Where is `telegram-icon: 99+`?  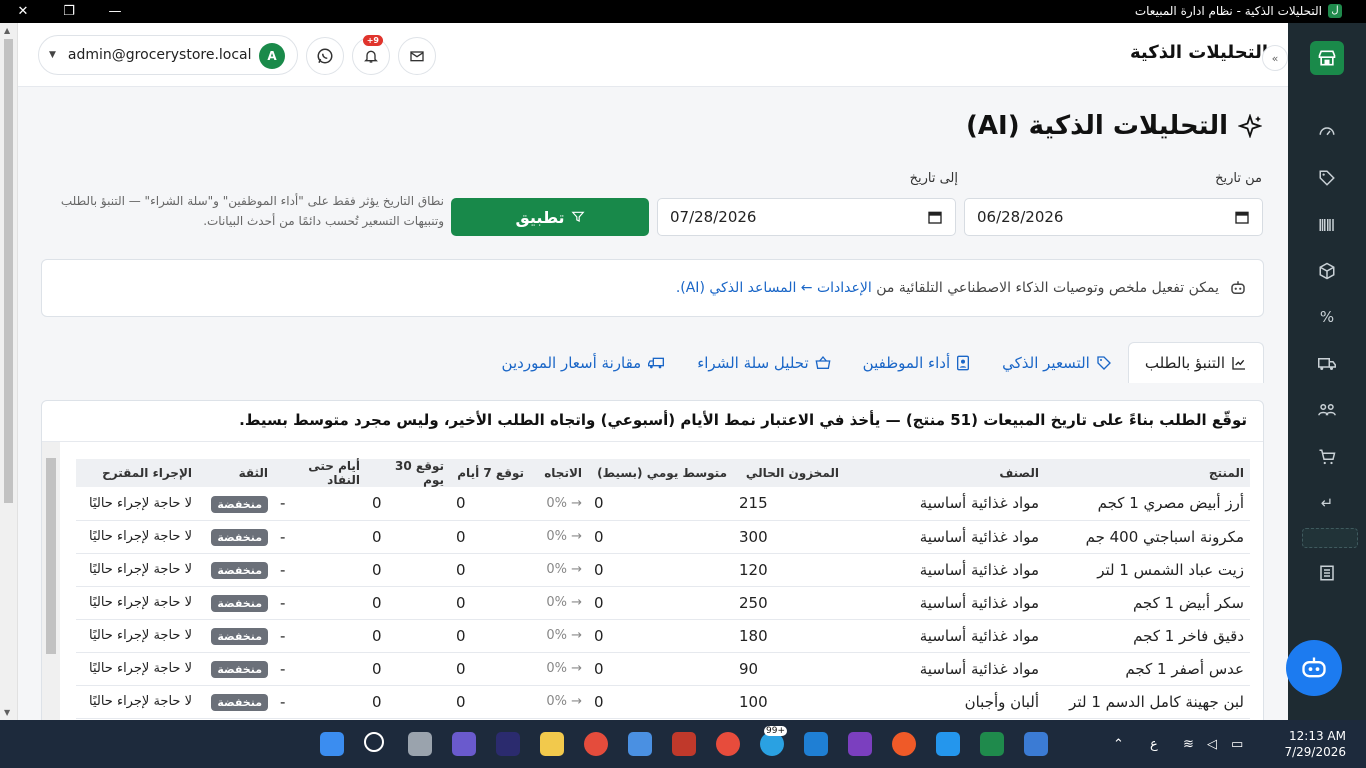
telegram-icon: 99+ is located at coordinates (773, 741).